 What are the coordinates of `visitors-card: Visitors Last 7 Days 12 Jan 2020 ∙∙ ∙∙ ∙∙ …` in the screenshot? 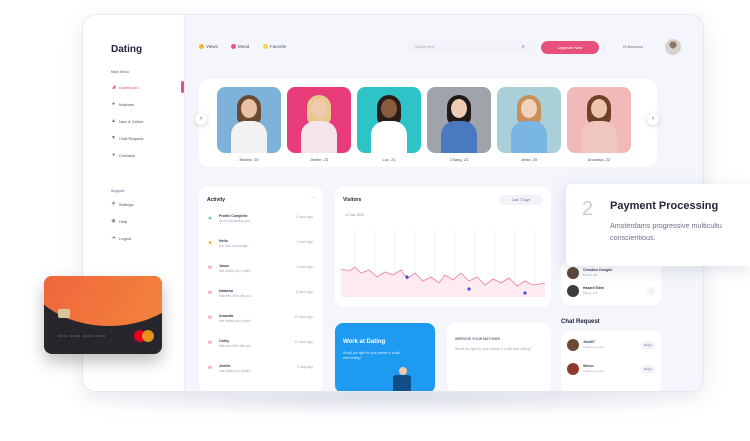 It's located at (443, 247).